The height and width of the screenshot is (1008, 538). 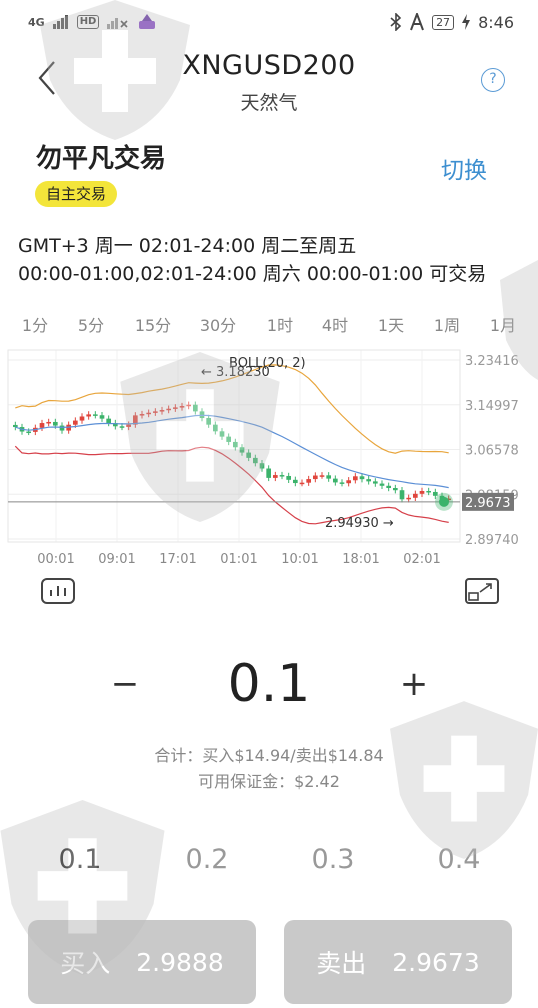 What do you see at coordinates (447, 324) in the screenshot?
I see `tab-1w: 1周` at bounding box center [447, 324].